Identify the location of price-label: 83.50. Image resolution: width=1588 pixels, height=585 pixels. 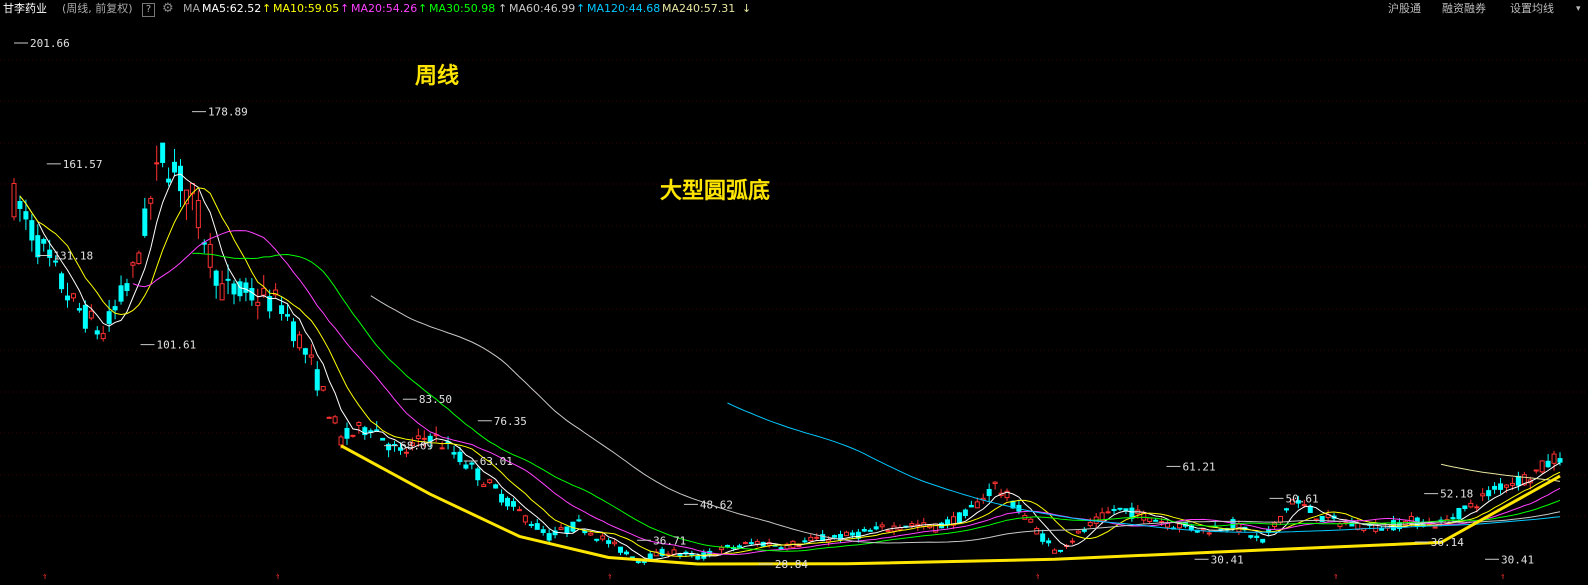
(435, 399).